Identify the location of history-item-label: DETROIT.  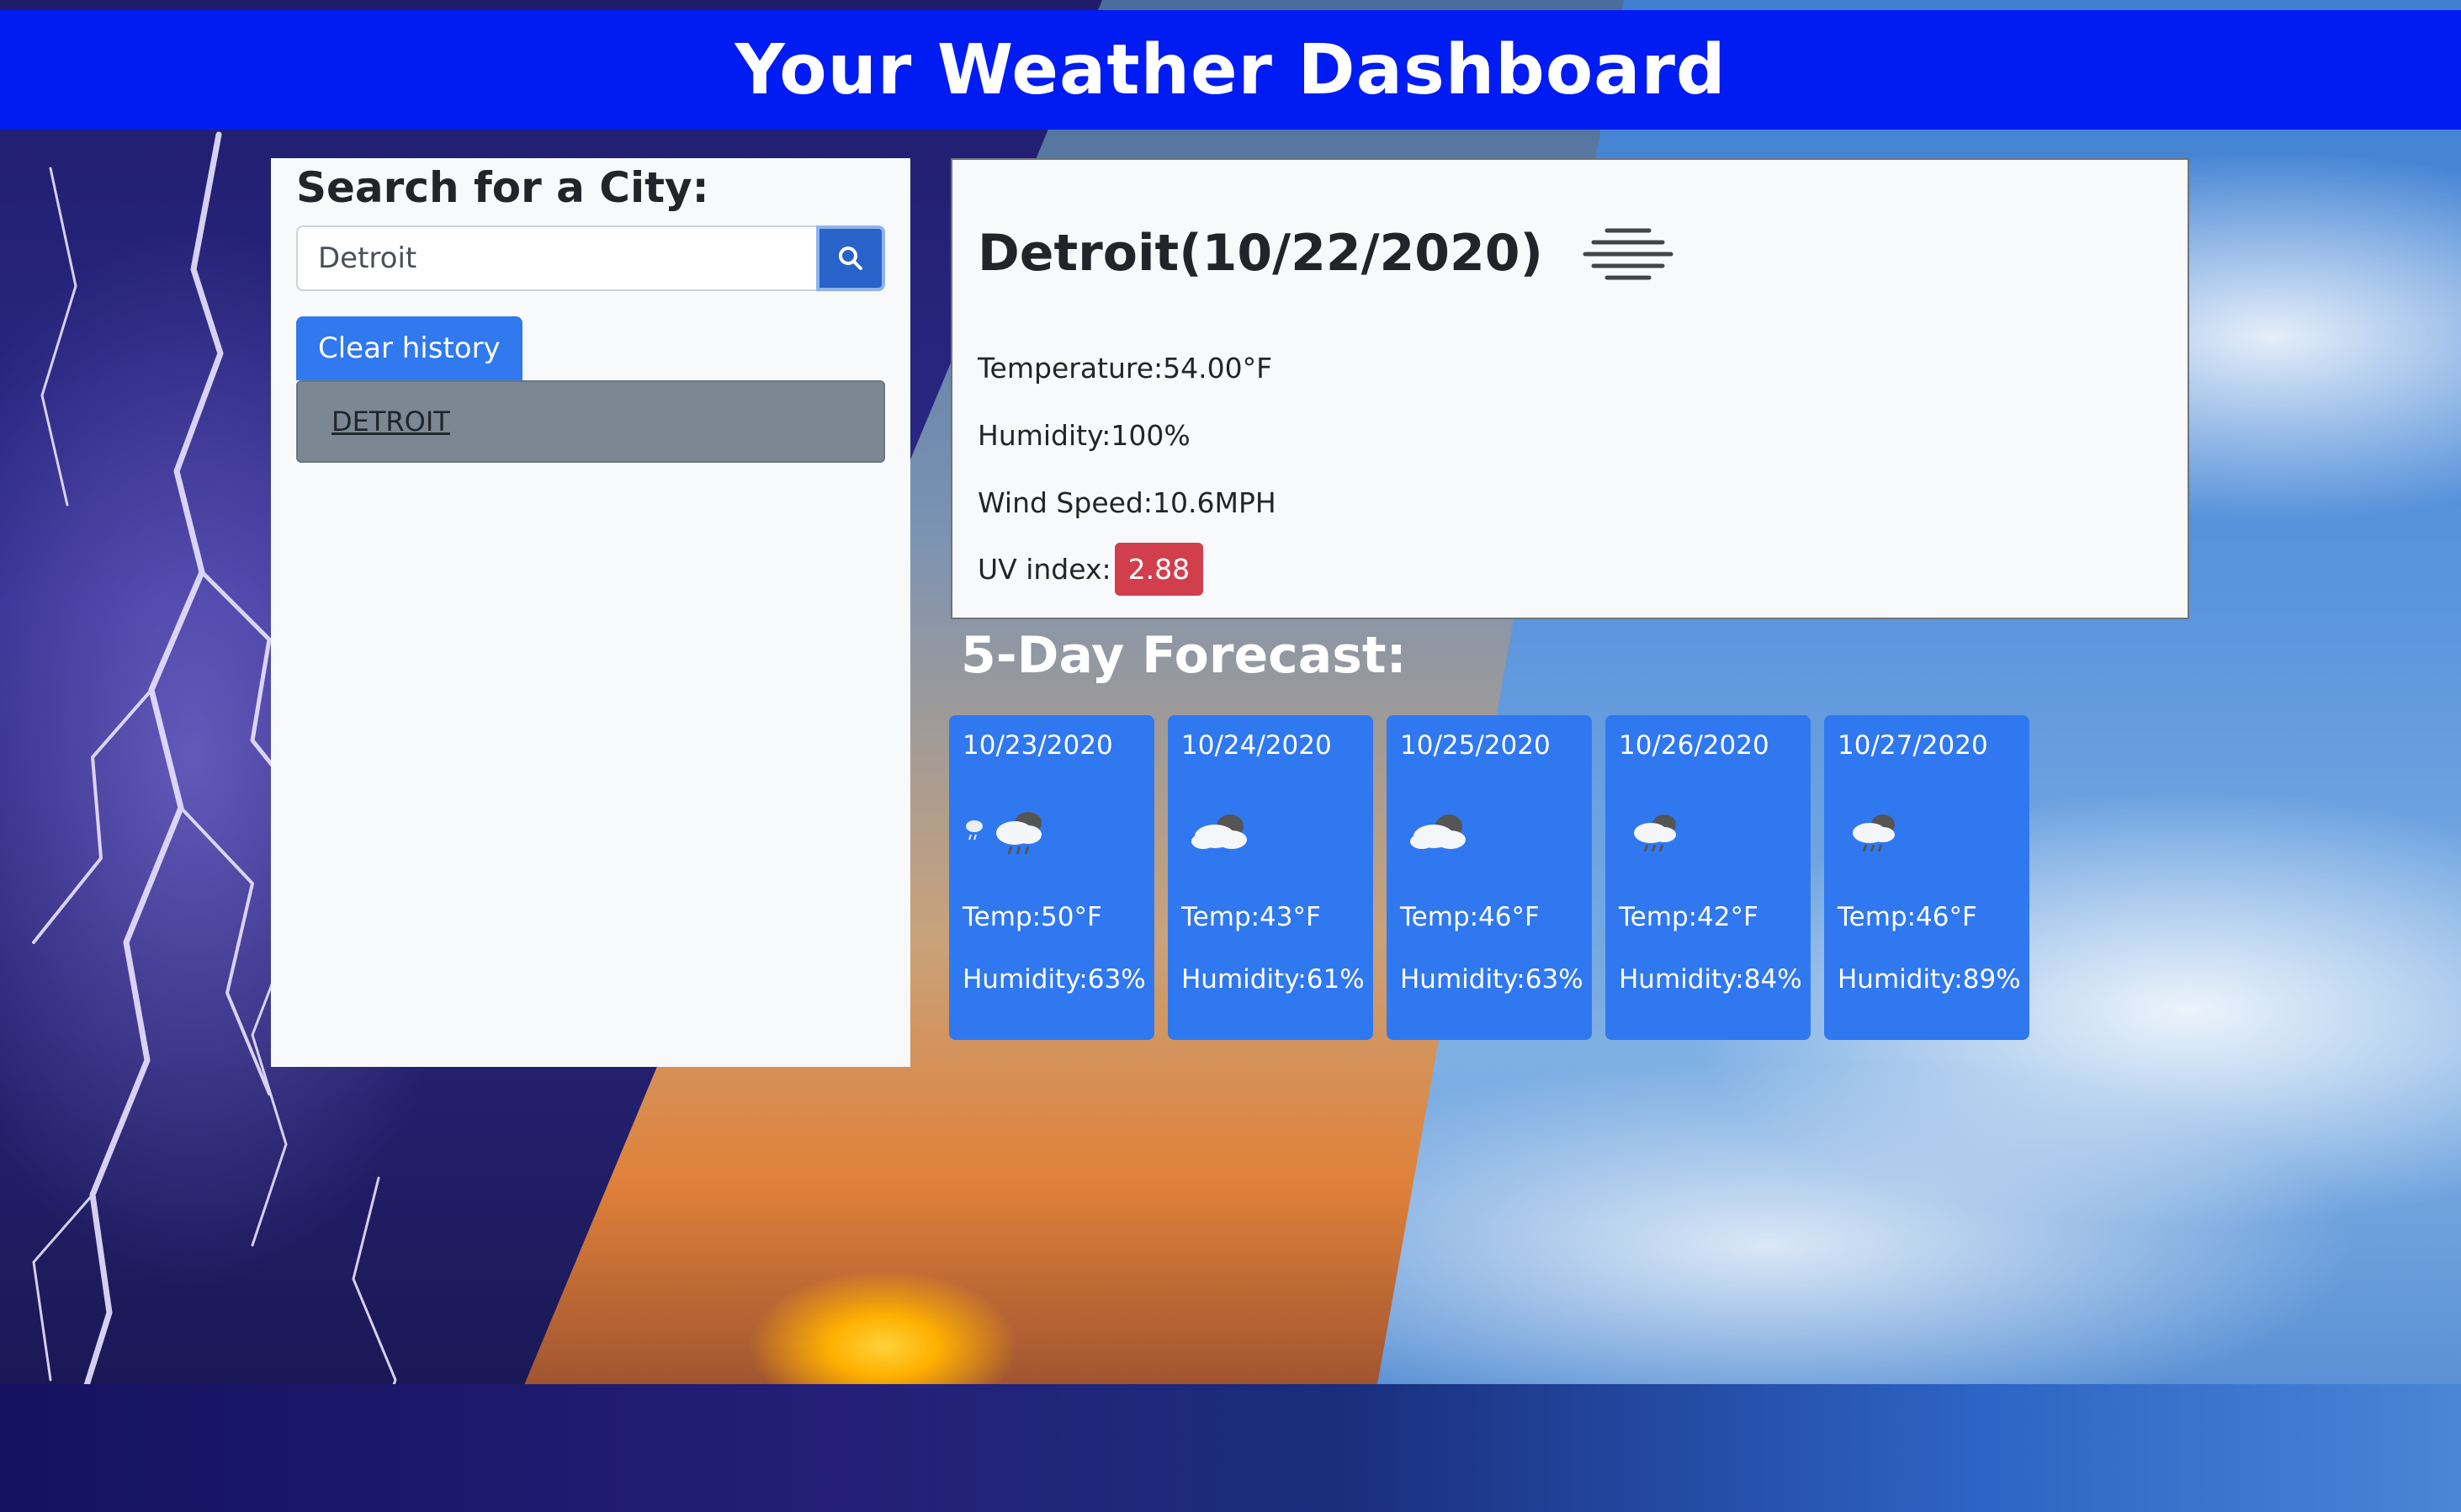
(390, 422).